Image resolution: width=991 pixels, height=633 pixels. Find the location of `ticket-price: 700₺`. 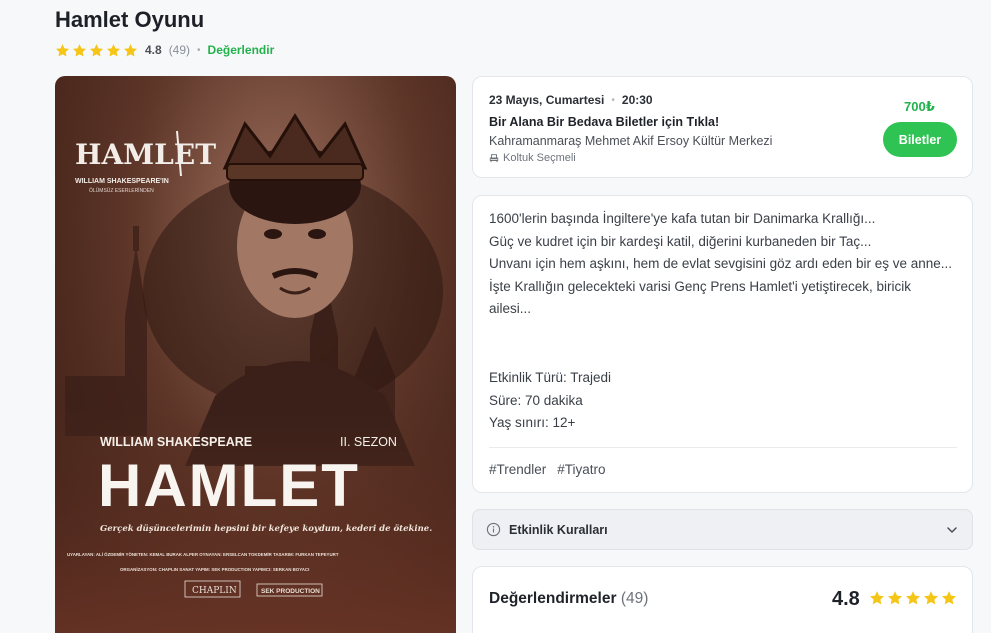

ticket-price: 700₺ is located at coordinates (919, 106).